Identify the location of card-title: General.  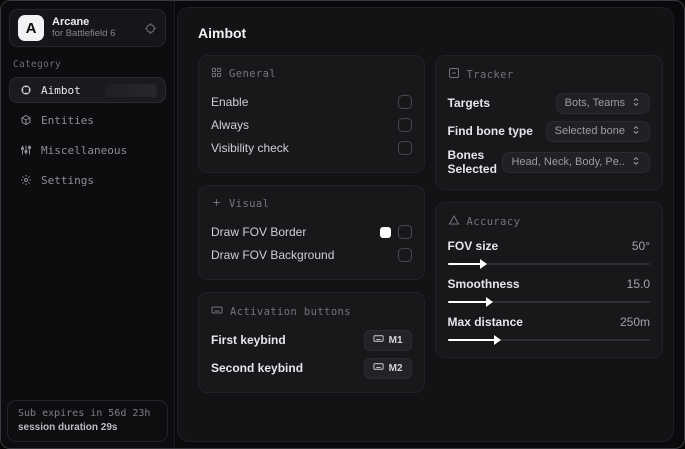
(253, 74).